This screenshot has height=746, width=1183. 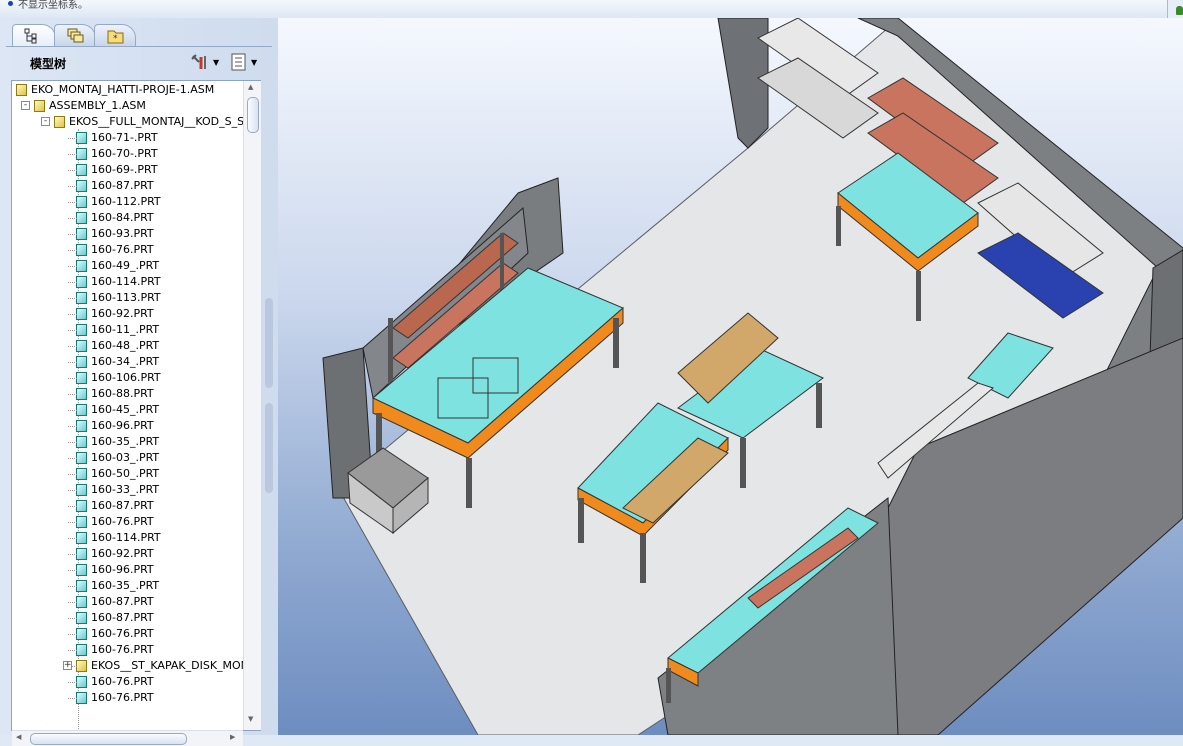 What do you see at coordinates (250, 87) in the screenshot?
I see `scroll-up-icon: ▲` at bounding box center [250, 87].